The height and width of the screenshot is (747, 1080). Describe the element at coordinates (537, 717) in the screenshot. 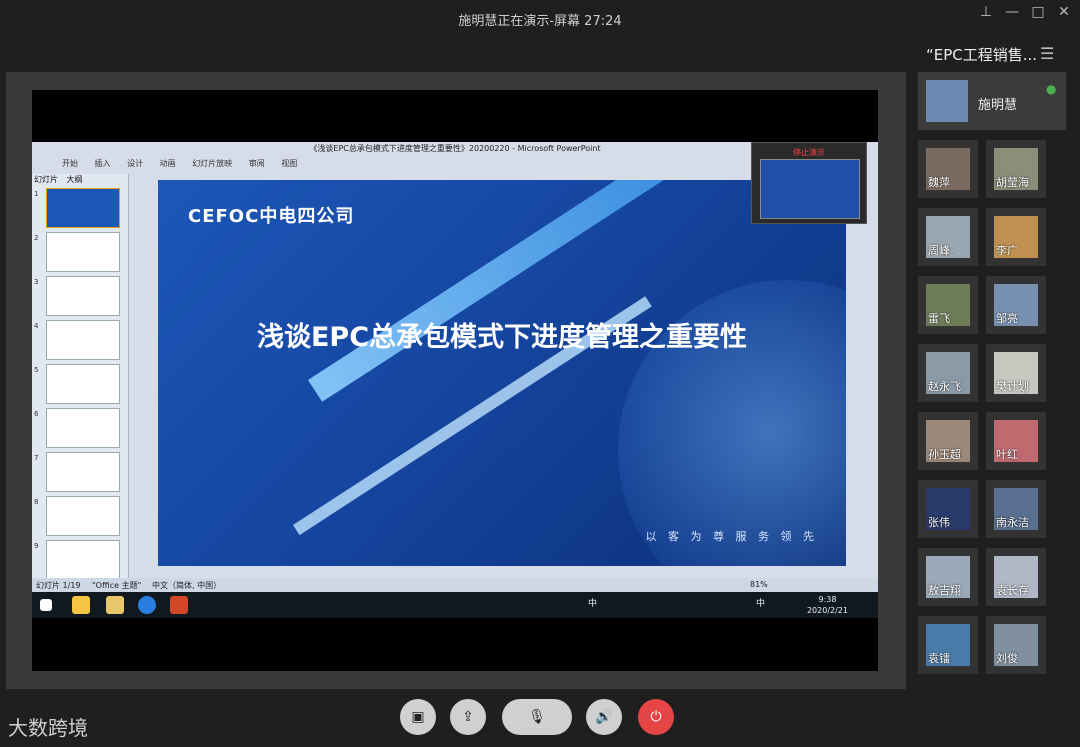

I see `mic-muted-icon: 🎙` at that location.